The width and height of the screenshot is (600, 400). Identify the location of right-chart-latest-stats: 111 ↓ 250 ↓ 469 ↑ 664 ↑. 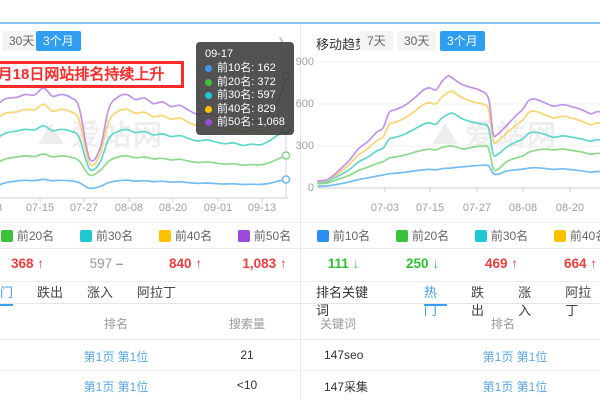
(452, 263).